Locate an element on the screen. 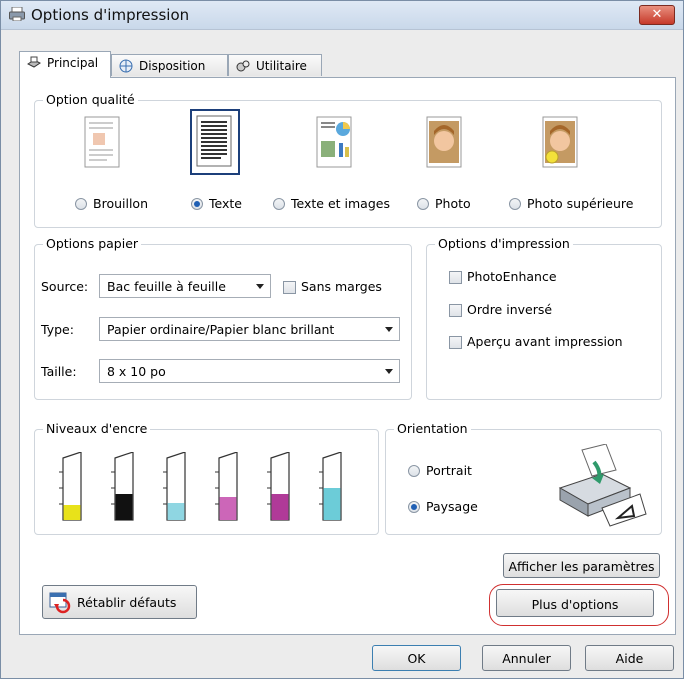 The image size is (684, 679). draft-document-icon is located at coordinates (102, 142).